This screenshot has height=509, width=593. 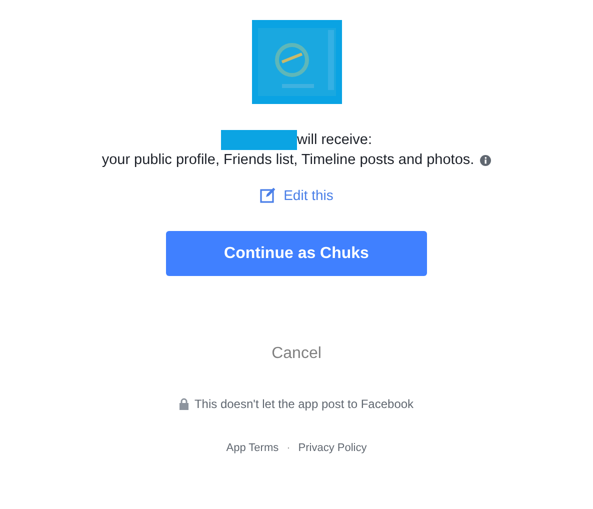 I want to click on lock-icon, so click(x=184, y=404).